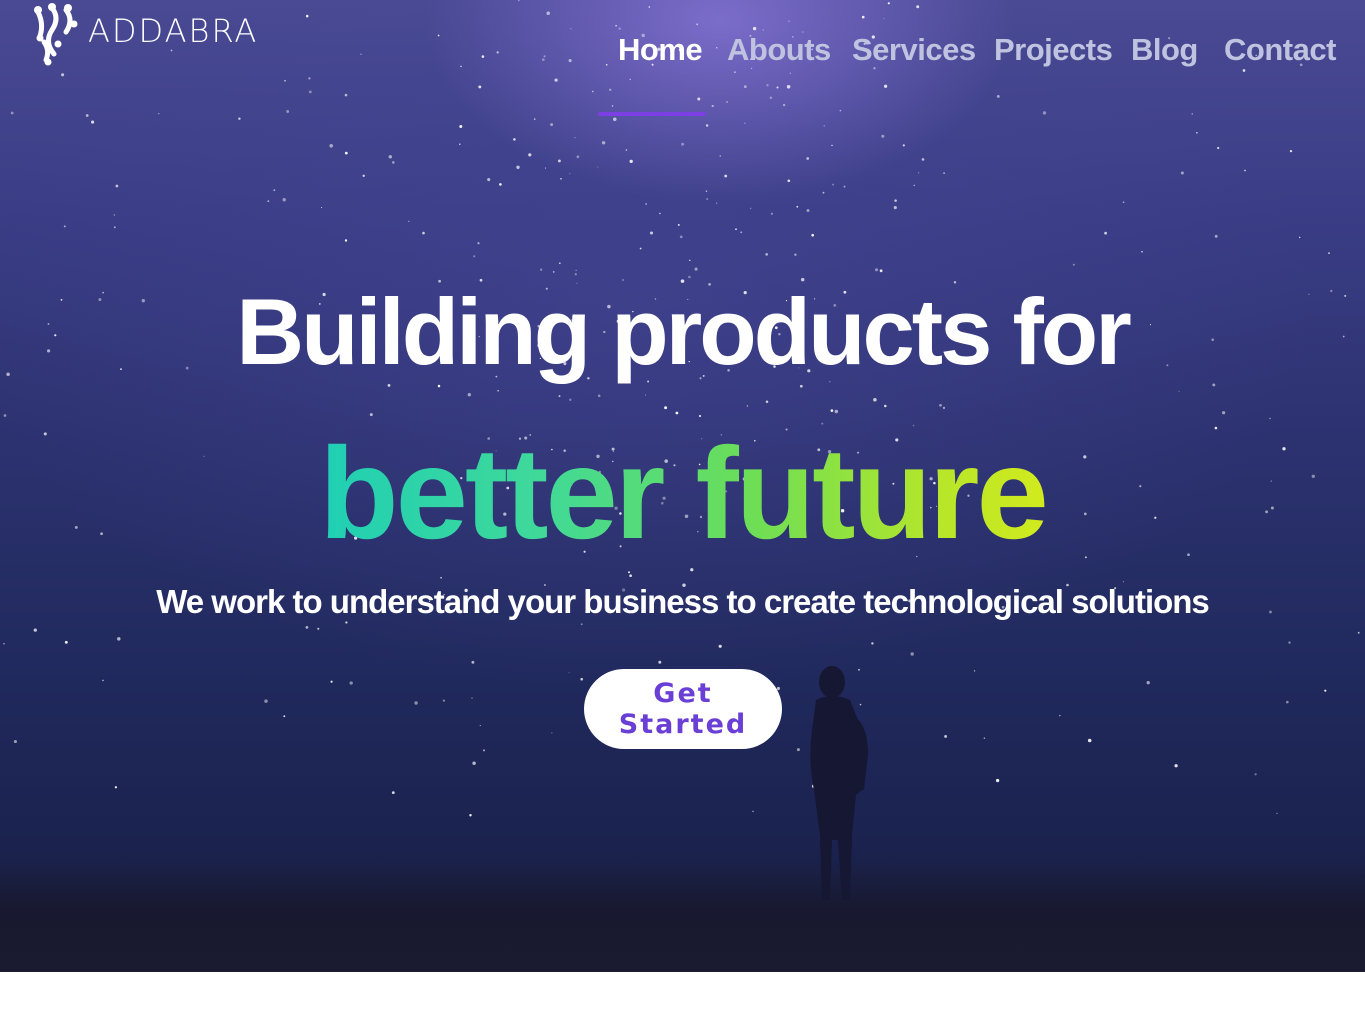 This screenshot has height=1012, width=1365. Describe the element at coordinates (1053, 50) in the screenshot. I see `nav-item-projects: Projects` at that location.